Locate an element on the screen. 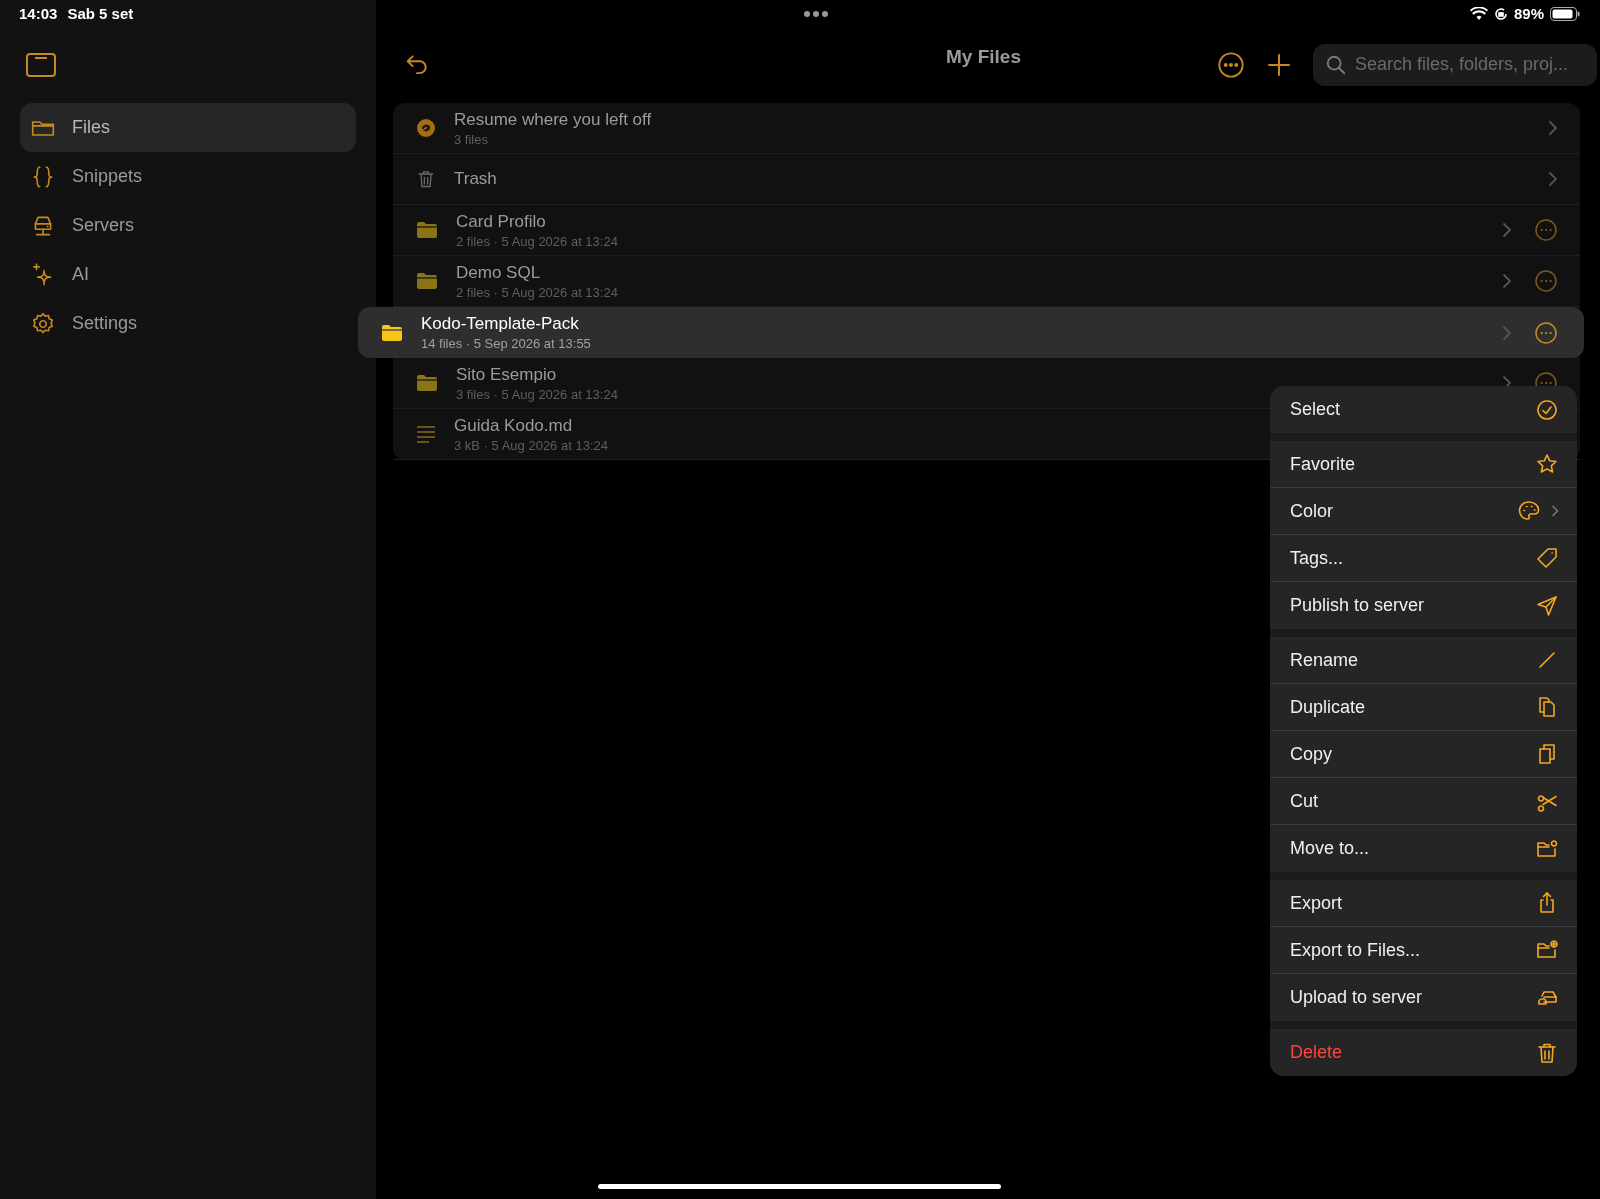 This screenshot has width=1600, height=1199. menu-item: Duplicate is located at coordinates (1423, 707).